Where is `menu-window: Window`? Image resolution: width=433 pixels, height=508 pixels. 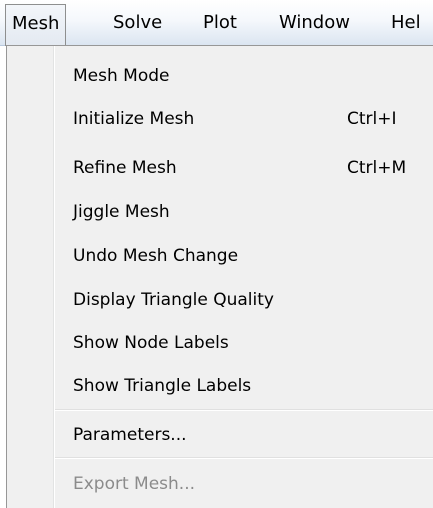
menu-window: Window is located at coordinates (314, 23).